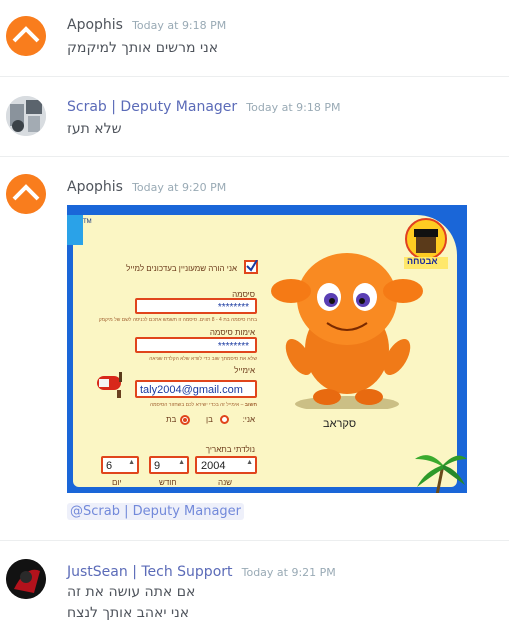 Image resolution: width=509 pixels, height=643 pixels. Describe the element at coordinates (117, 482) in the screenshot. I see `day-label: יום` at that location.